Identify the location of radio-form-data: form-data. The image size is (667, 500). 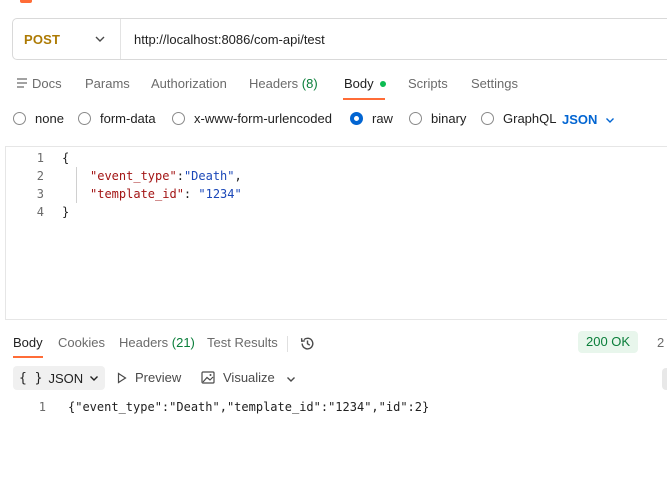
(117, 118).